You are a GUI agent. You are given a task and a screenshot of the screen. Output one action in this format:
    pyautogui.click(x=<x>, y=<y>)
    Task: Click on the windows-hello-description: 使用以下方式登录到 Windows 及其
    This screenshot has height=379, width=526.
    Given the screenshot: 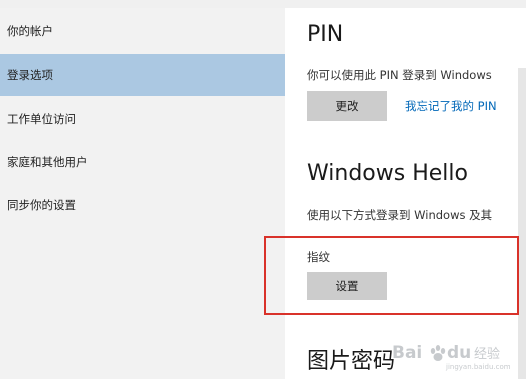 What is the action you would take?
    pyautogui.click(x=400, y=215)
    